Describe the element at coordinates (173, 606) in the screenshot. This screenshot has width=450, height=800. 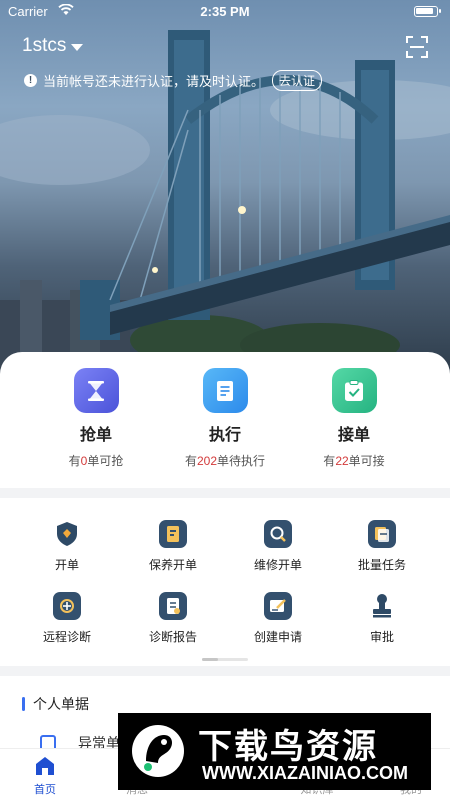
I see `report-icon` at that location.